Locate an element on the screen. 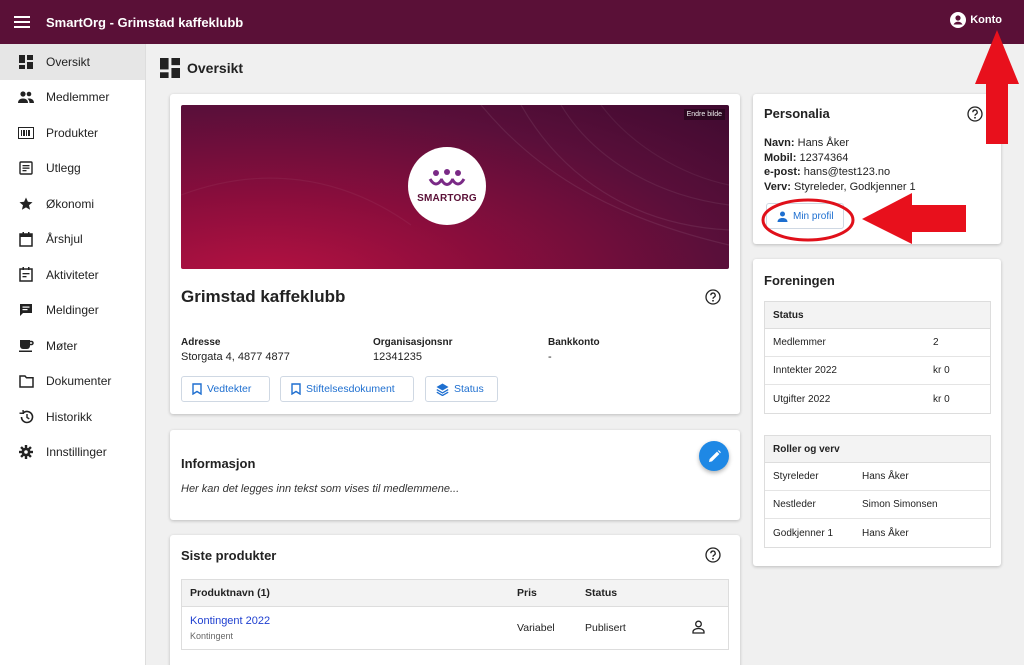 This screenshot has height=665, width=1024. annotation-overlay is located at coordinates (890, 137).